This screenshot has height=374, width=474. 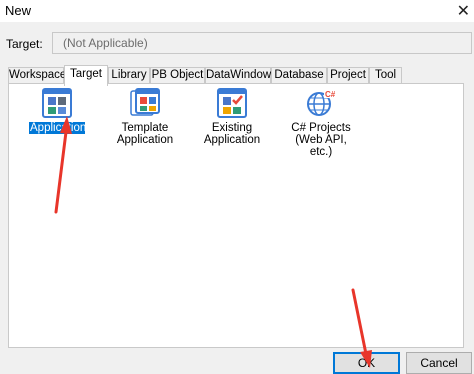 I want to click on ok-button: OK, so click(x=366, y=363).